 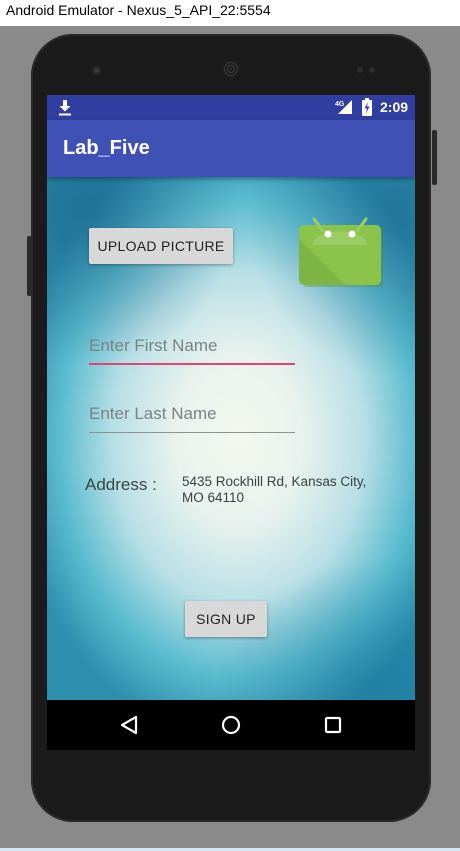 What do you see at coordinates (341, 243) in the screenshot?
I see `android-robot-icon` at bounding box center [341, 243].